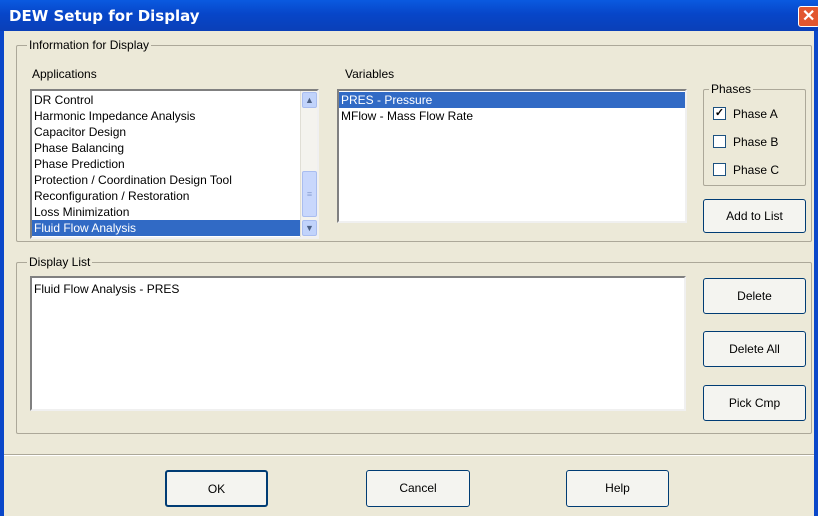 The image size is (818, 516). What do you see at coordinates (166, 228) in the screenshot?
I see `application-item: Fluid Flow Analysis` at bounding box center [166, 228].